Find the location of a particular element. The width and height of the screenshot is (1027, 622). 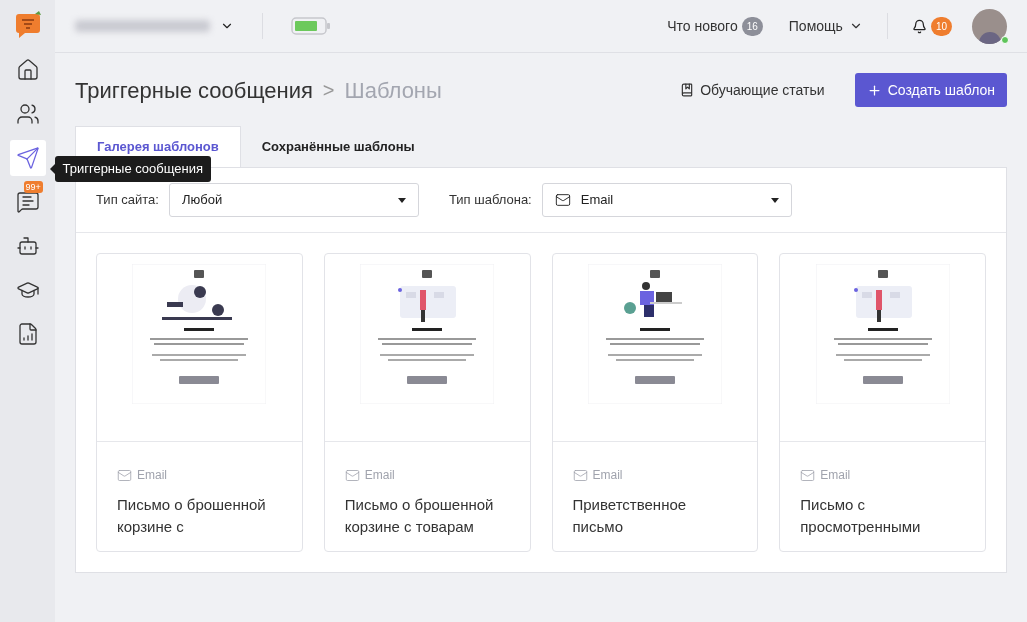

count-badge: 16 is located at coordinates (752, 26).